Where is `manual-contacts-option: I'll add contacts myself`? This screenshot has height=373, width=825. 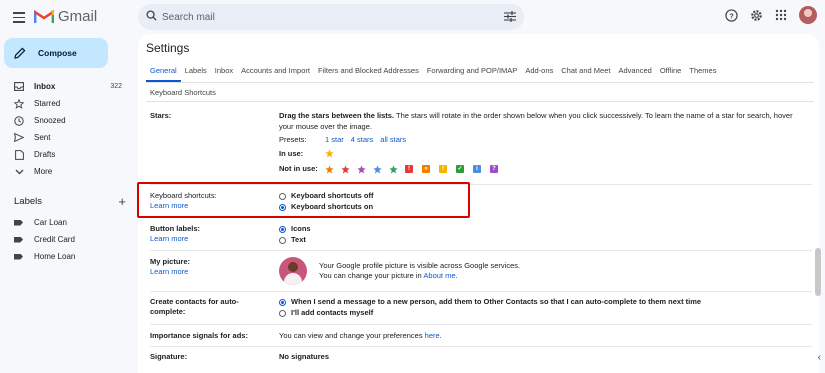
manual-contacts-option: I'll add contacts myself is located at coordinates (539, 313).